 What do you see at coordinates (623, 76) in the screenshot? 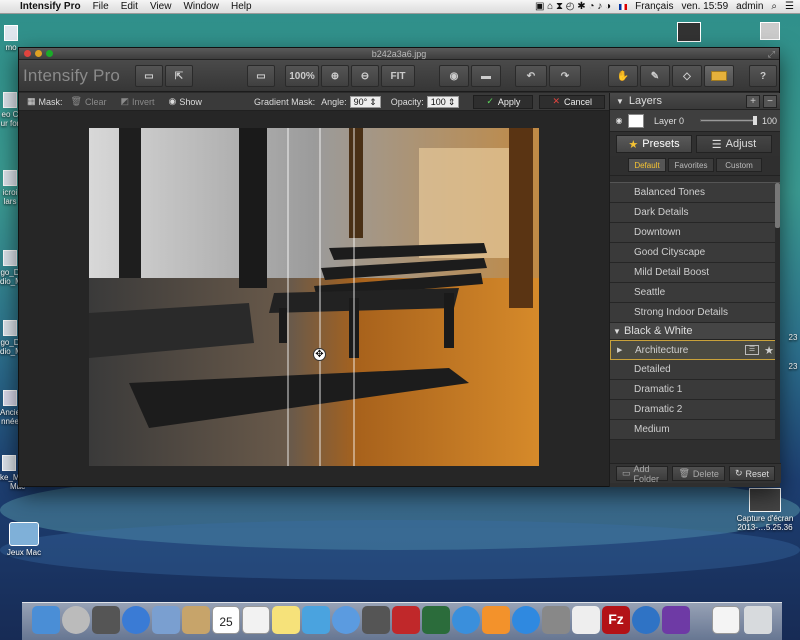
I see `hand-tool-button: ✋` at bounding box center [623, 76].